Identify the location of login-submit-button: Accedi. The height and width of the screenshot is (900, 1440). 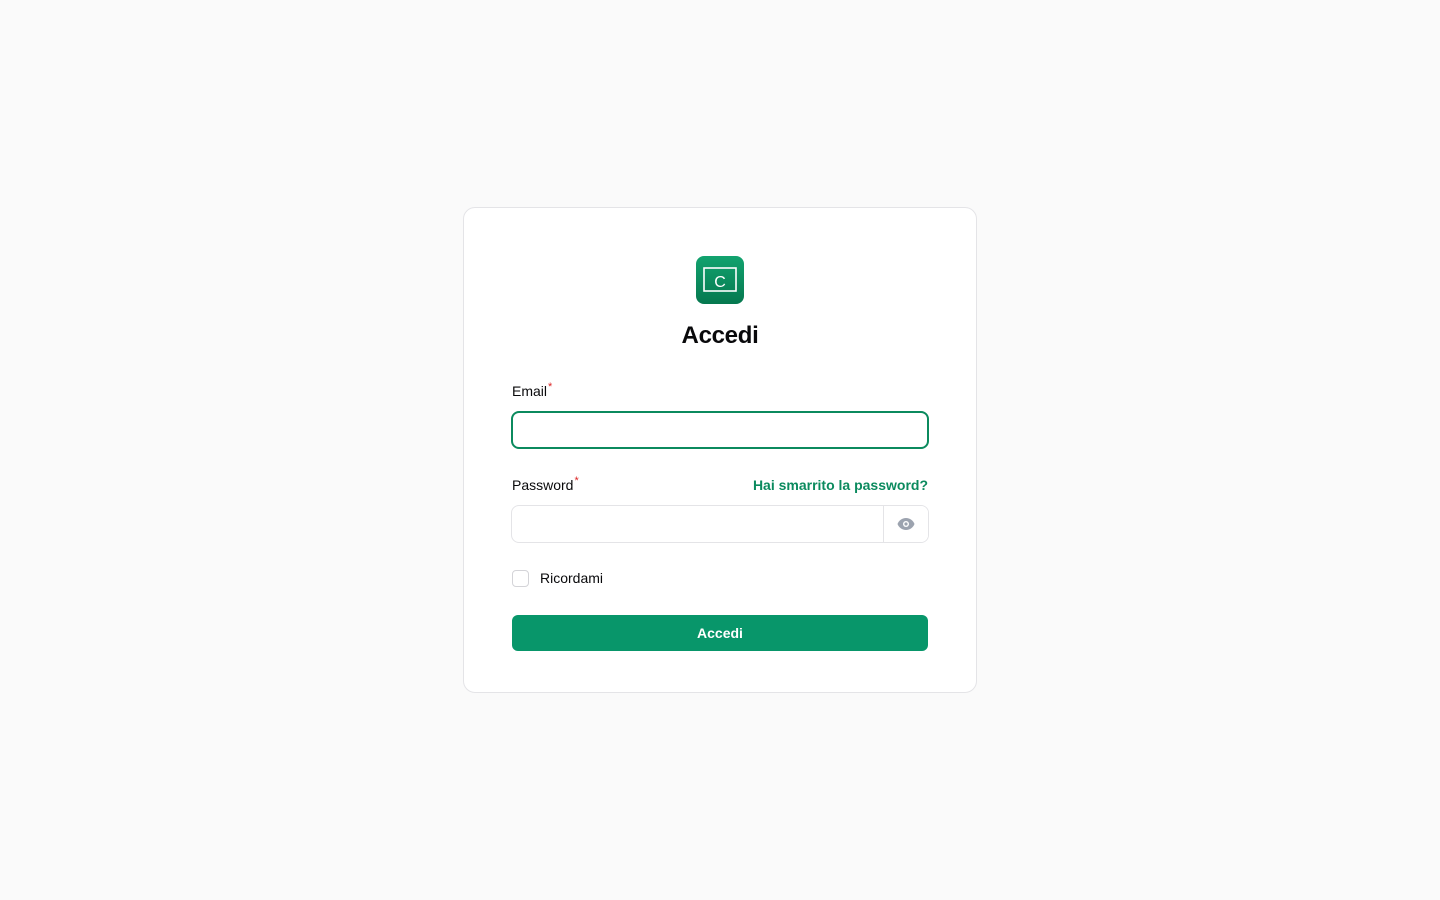
(720, 633).